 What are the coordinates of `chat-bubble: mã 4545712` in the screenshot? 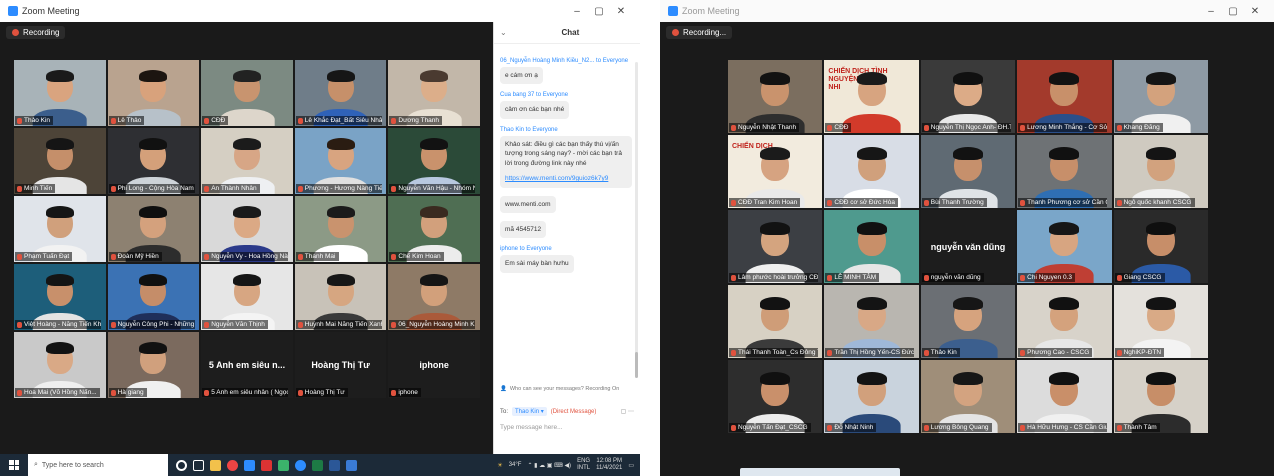 It's located at (523, 229).